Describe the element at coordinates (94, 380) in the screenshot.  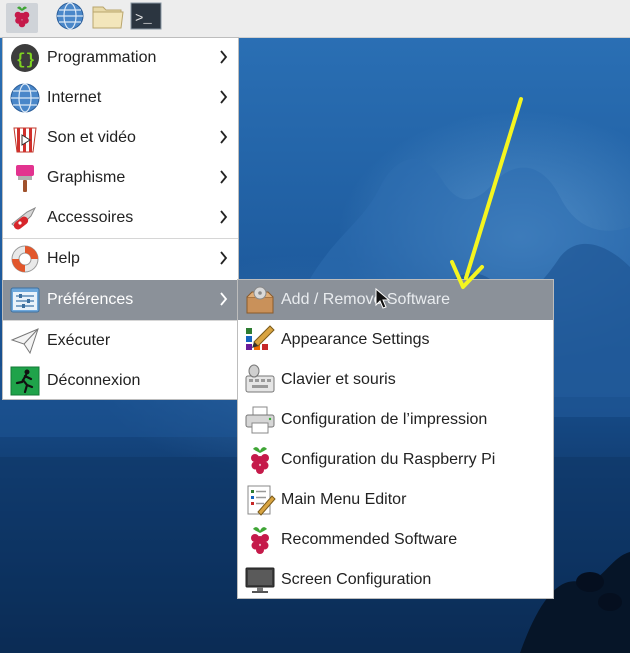
I see `menu-item-label: Déconnexion` at that location.